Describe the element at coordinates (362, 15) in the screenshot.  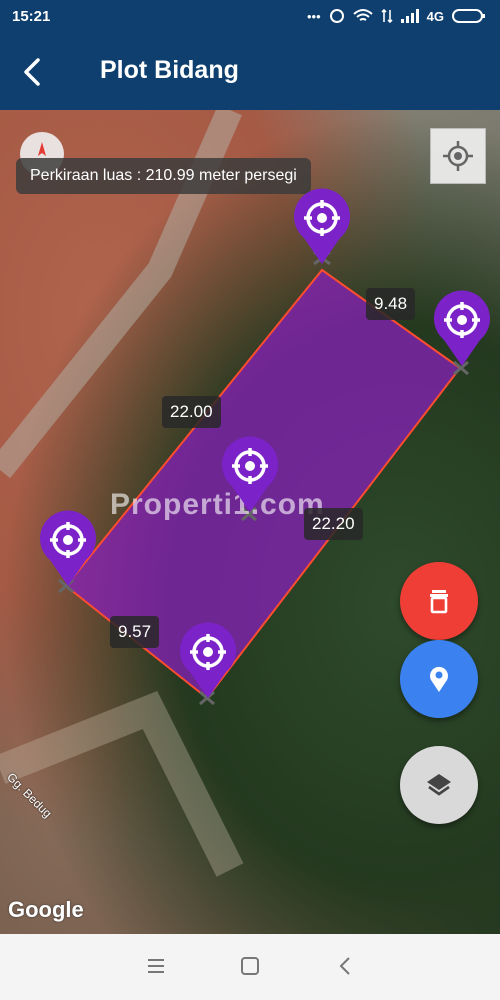
I see `wifi-icon` at that location.